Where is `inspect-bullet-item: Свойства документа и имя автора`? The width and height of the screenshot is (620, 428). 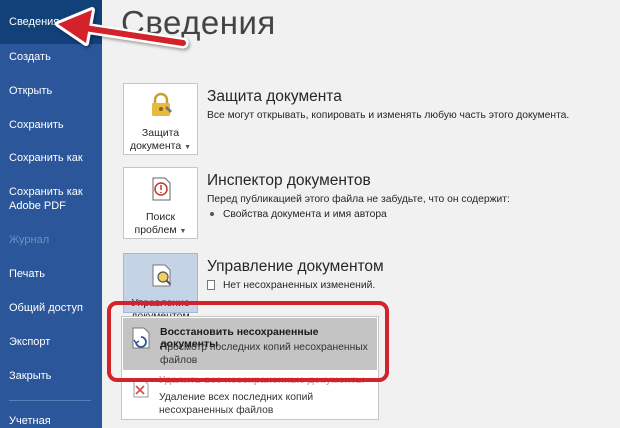
inspect-bullet-item: Свойства документа и имя автора is located at coordinates (298, 214).